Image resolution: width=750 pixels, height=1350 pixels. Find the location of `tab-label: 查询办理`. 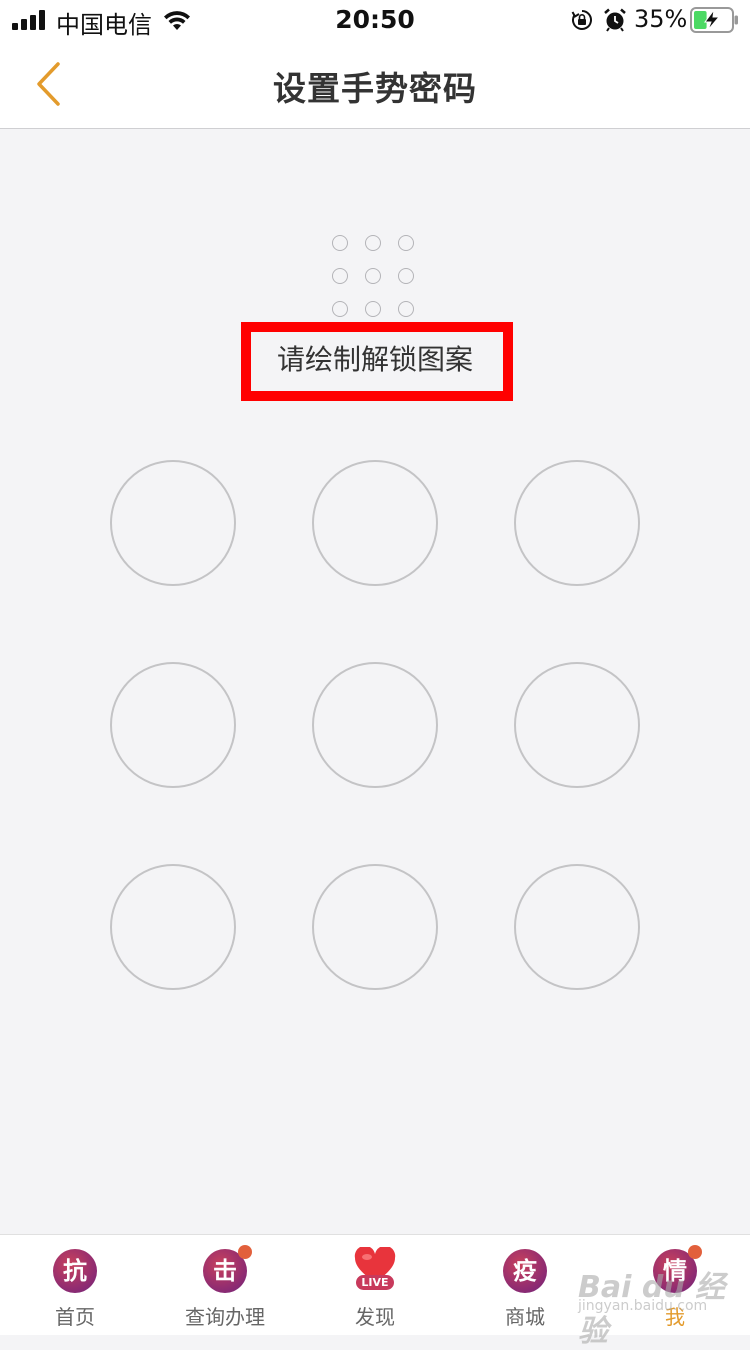

tab-label: 查询办理 is located at coordinates (225, 1317).